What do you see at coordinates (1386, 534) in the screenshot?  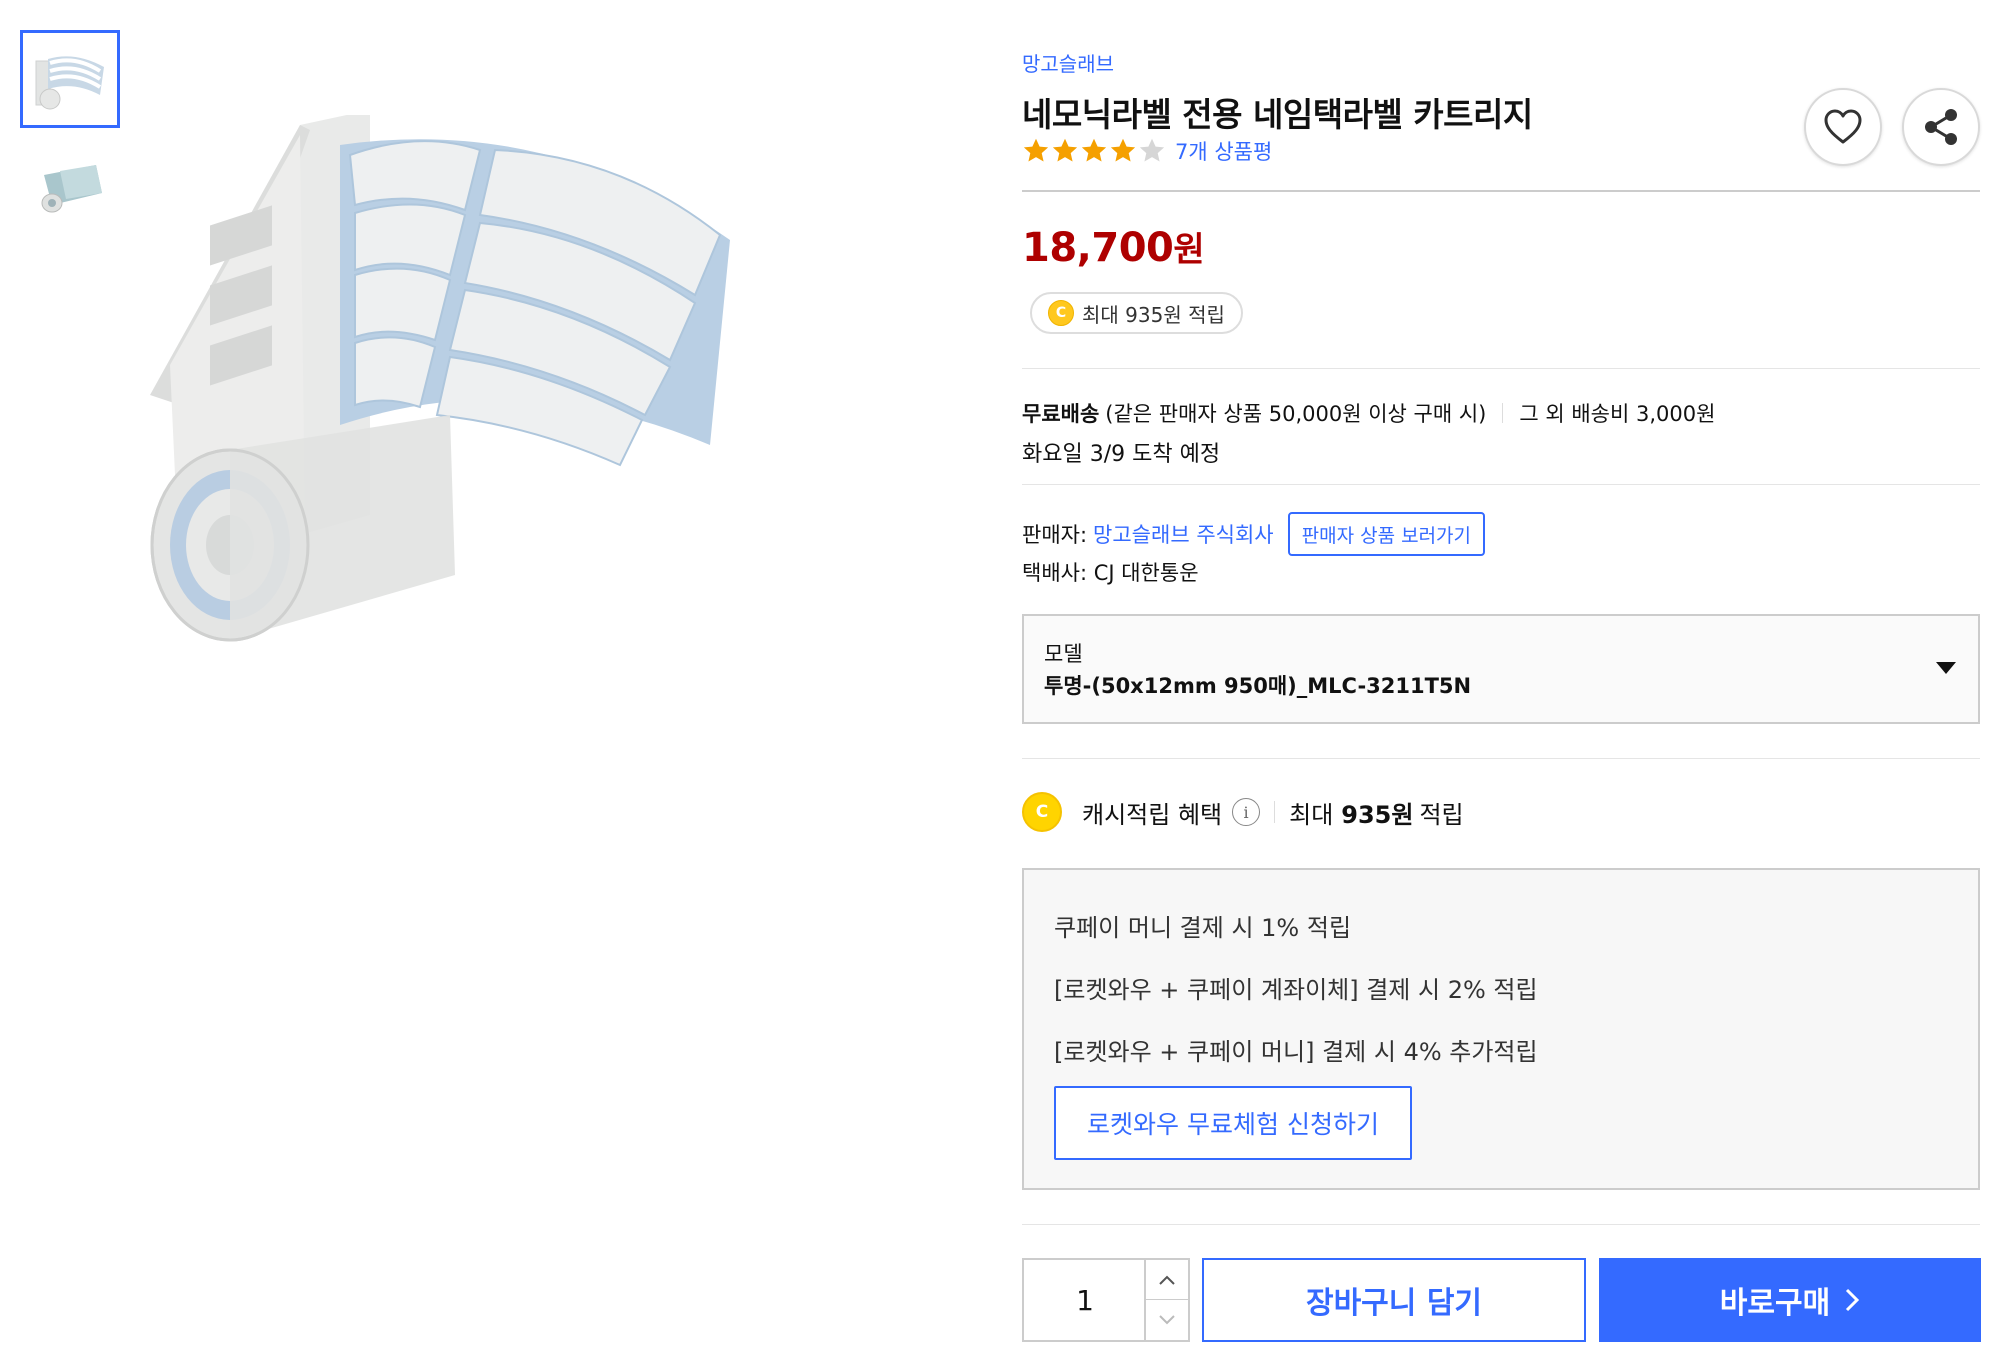 I see `seller-products-button: 판매자 상품 보러가기` at bounding box center [1386, 534].